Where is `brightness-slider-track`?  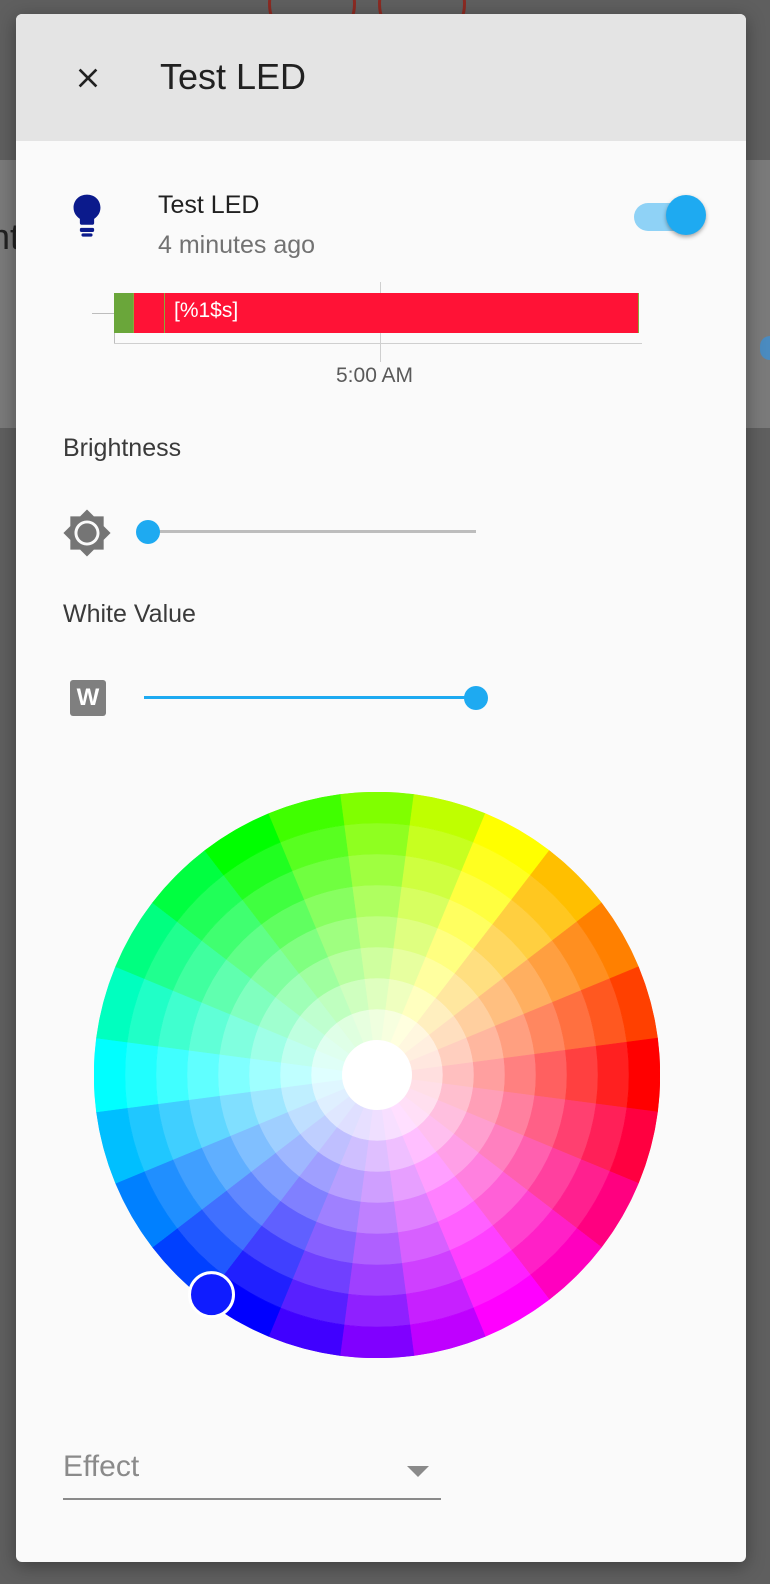 brightness-slider-track is located at coordinates (312, 531).